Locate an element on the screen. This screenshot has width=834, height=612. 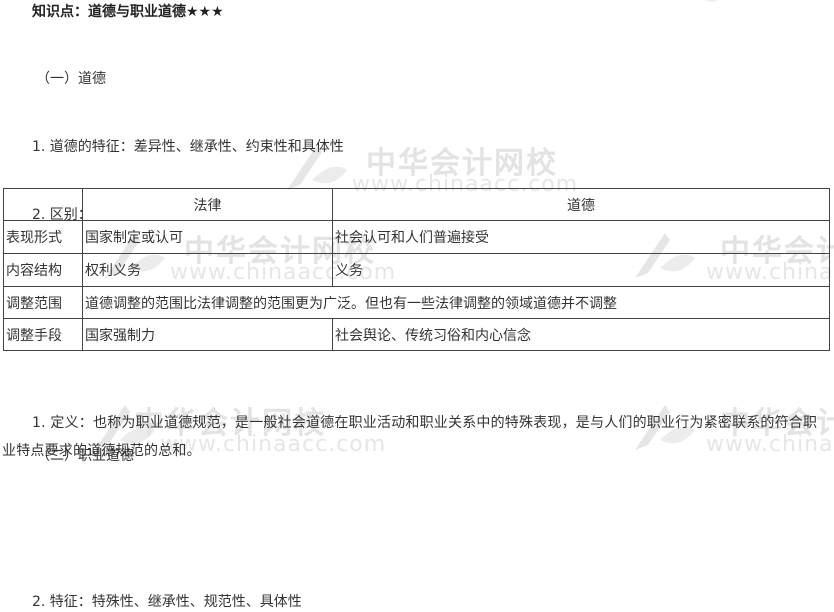
law-cell: 国家制定或认可 is located at coordinates (207, 237).